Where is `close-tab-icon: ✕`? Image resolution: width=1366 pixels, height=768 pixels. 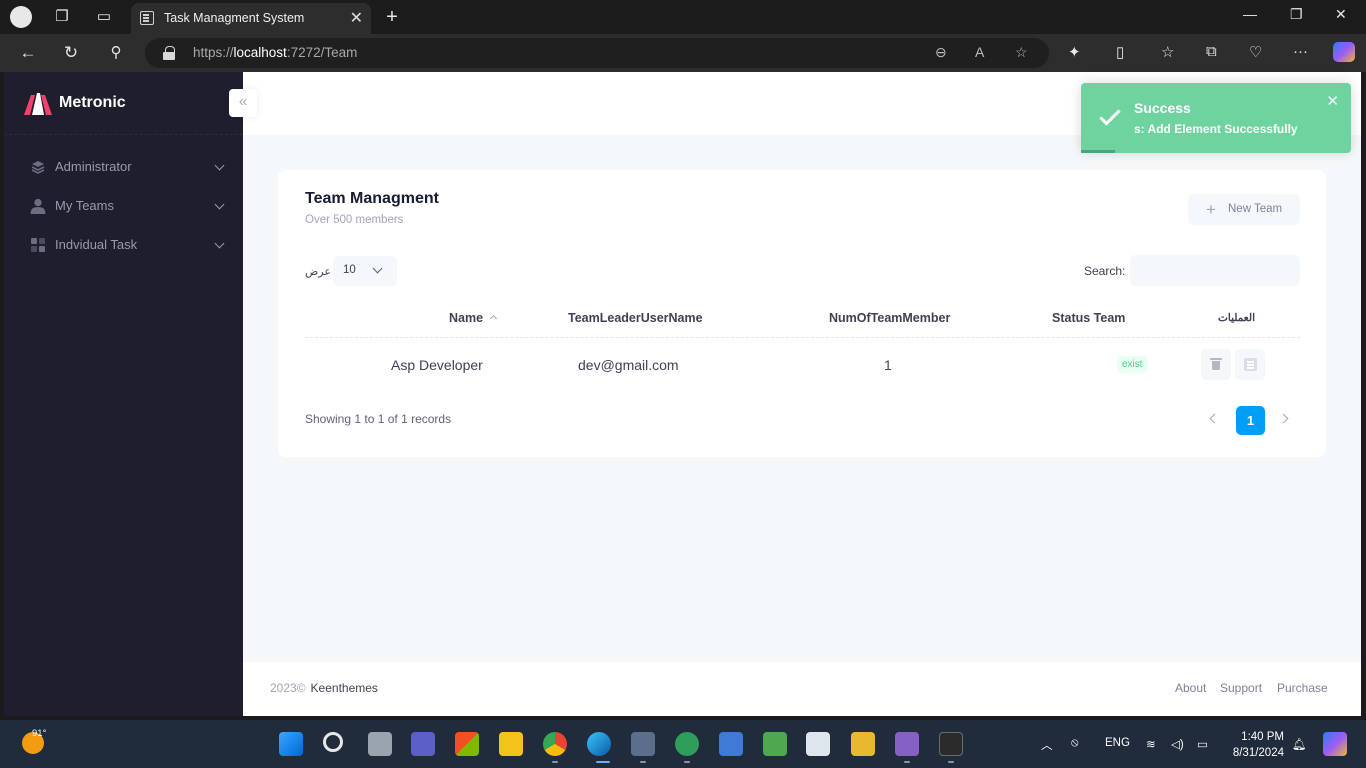
close-tab-icon: ✕ is located at coordinates (356, 18).